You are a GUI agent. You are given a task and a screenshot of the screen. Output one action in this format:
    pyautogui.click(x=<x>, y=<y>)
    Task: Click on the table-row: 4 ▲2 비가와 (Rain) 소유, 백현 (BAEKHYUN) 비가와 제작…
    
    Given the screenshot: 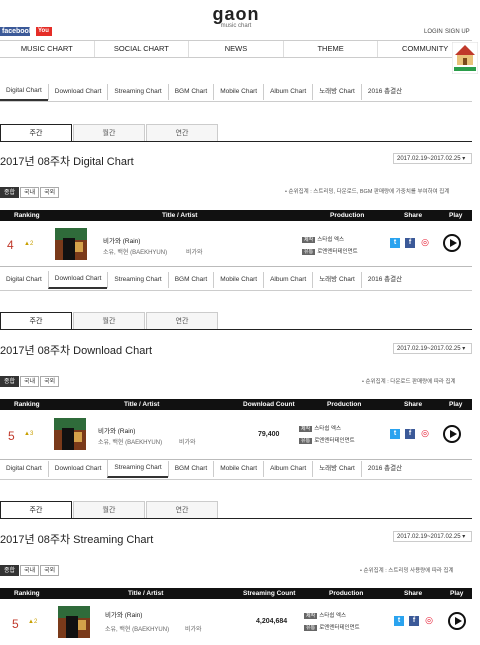 What is the action you would take?
    pyautogui.click(x=236, y=244)
    